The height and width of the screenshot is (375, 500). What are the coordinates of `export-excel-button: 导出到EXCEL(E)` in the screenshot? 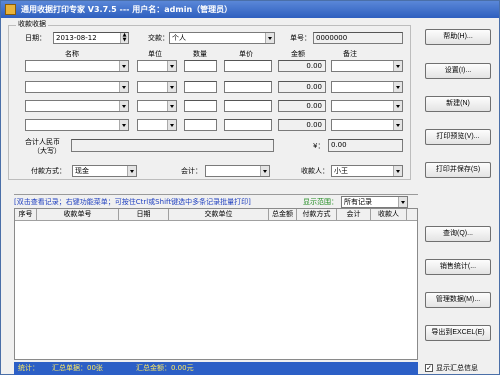 It's located at (458, 333).